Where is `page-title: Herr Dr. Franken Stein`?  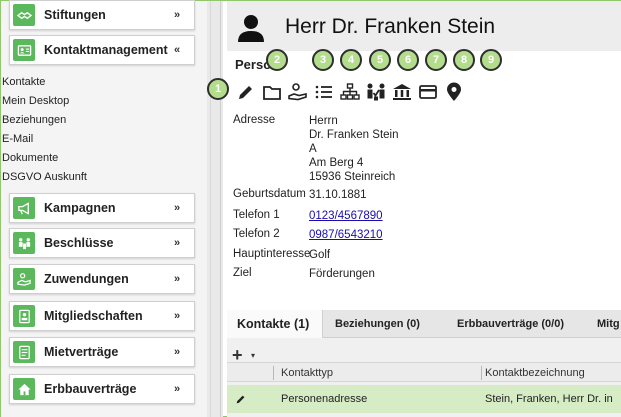 page-title: Herr Dr. Franken Stein is located at coordinates (390, 26).